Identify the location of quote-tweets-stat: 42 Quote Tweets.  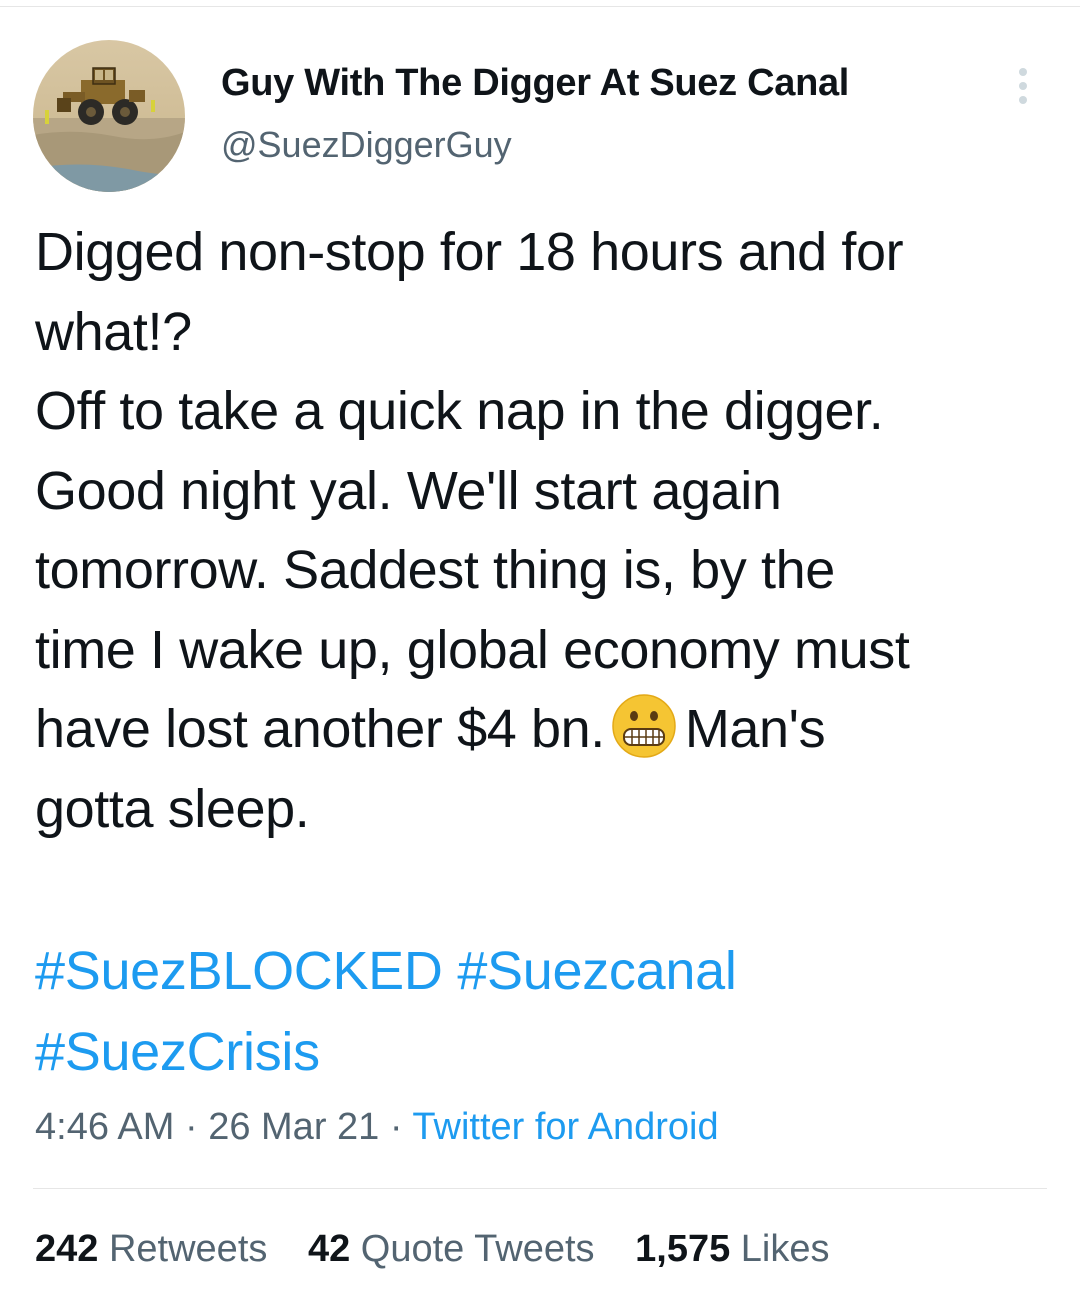
(451, 1249).